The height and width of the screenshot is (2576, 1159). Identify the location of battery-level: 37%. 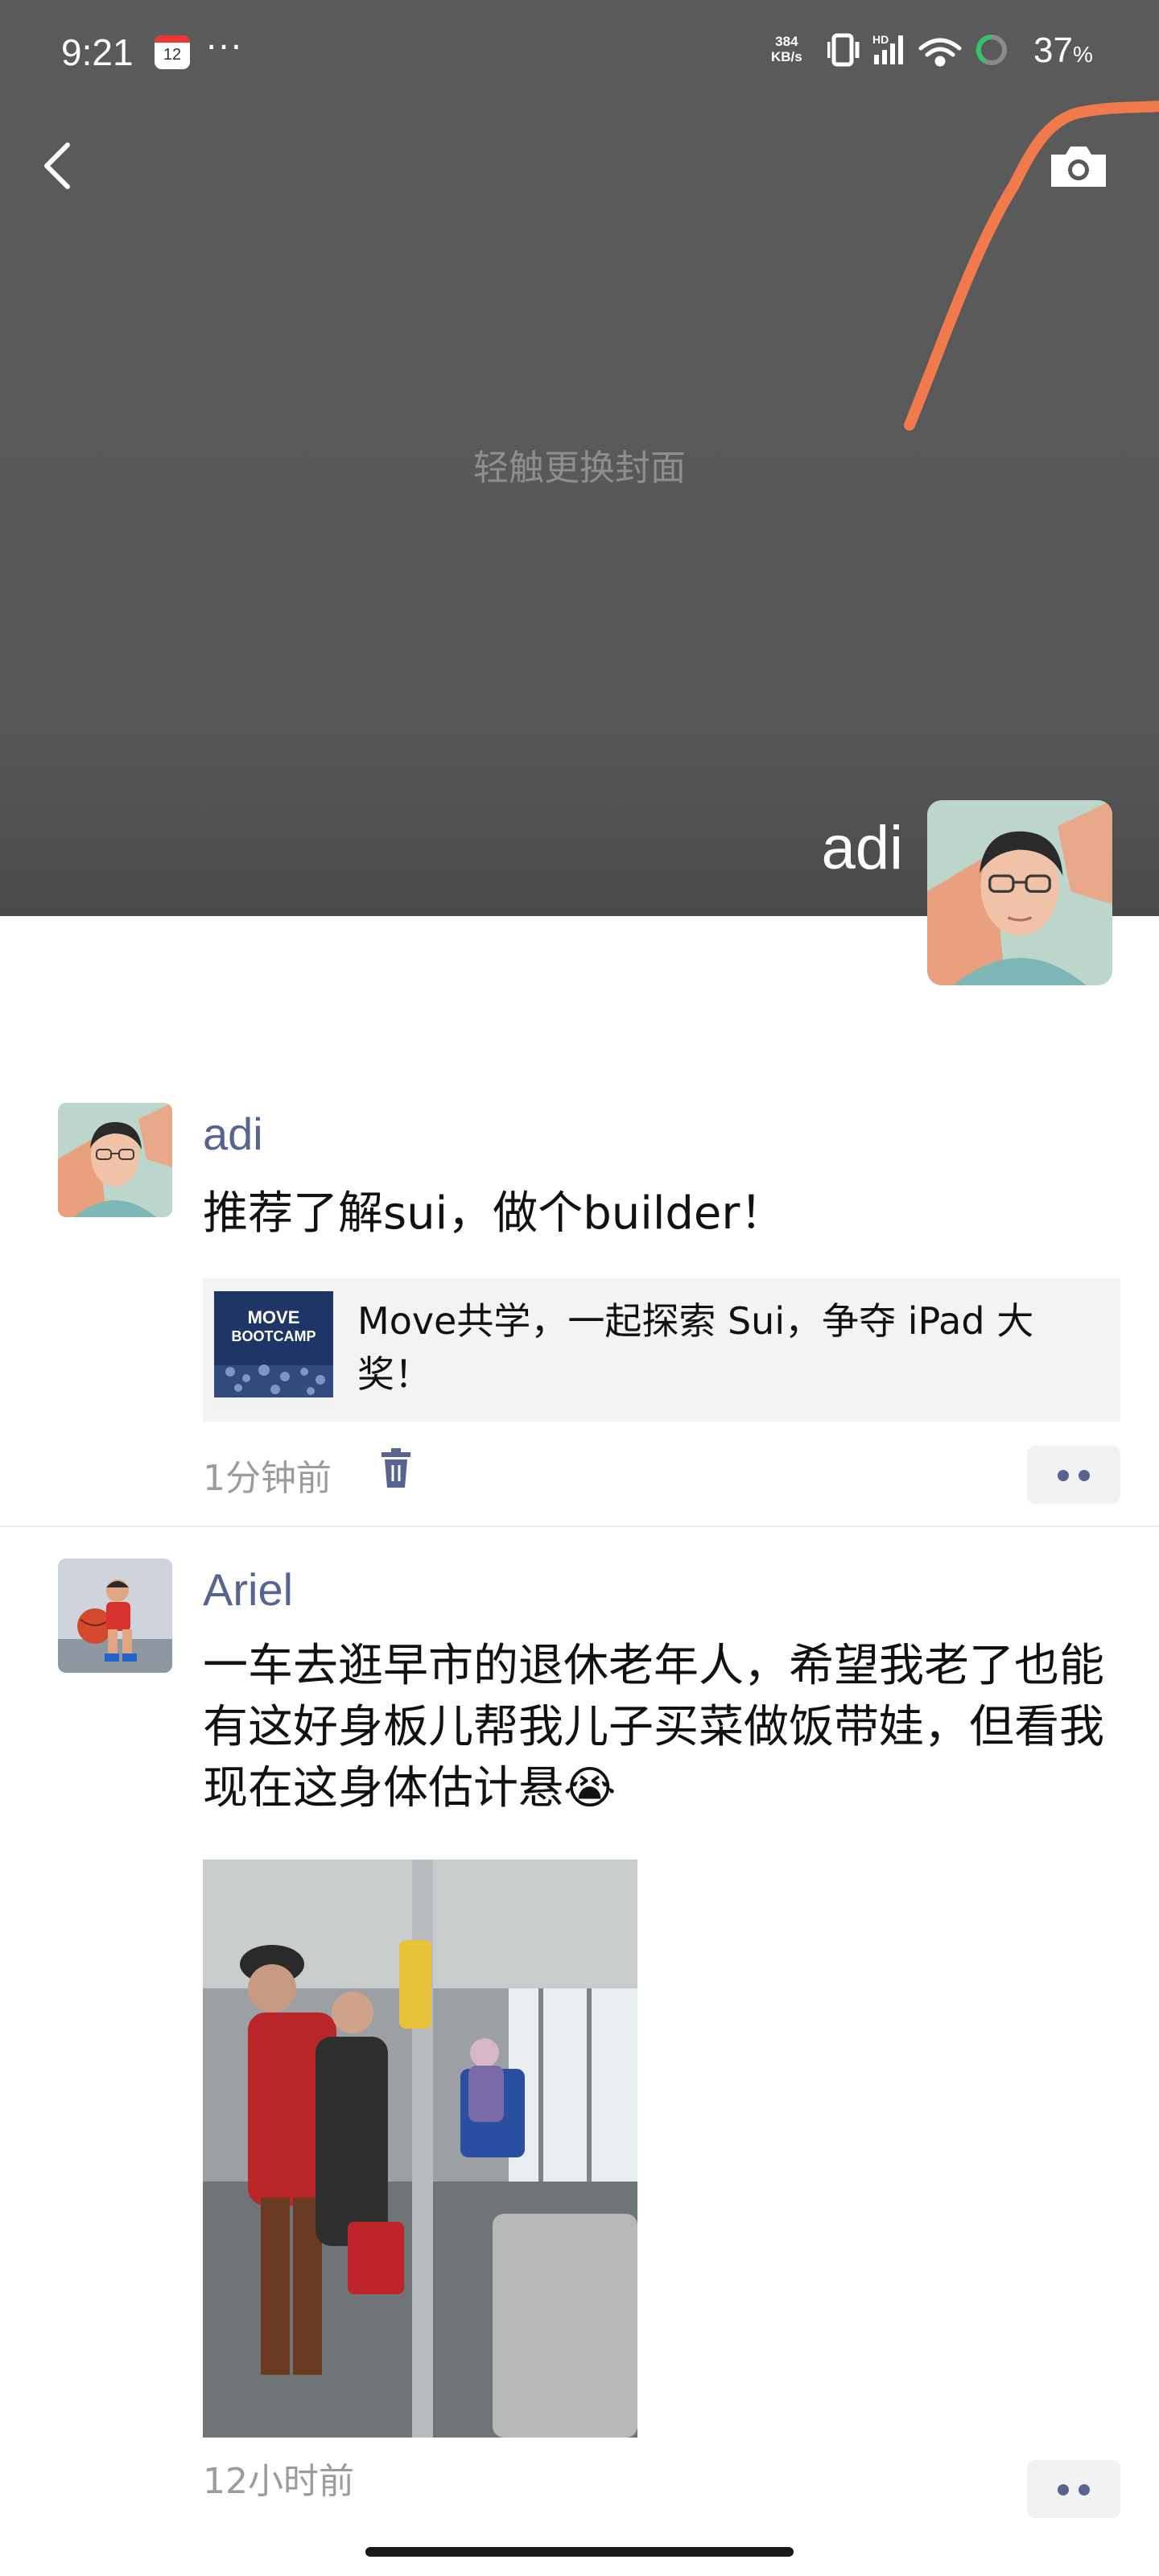
(1063, 51).